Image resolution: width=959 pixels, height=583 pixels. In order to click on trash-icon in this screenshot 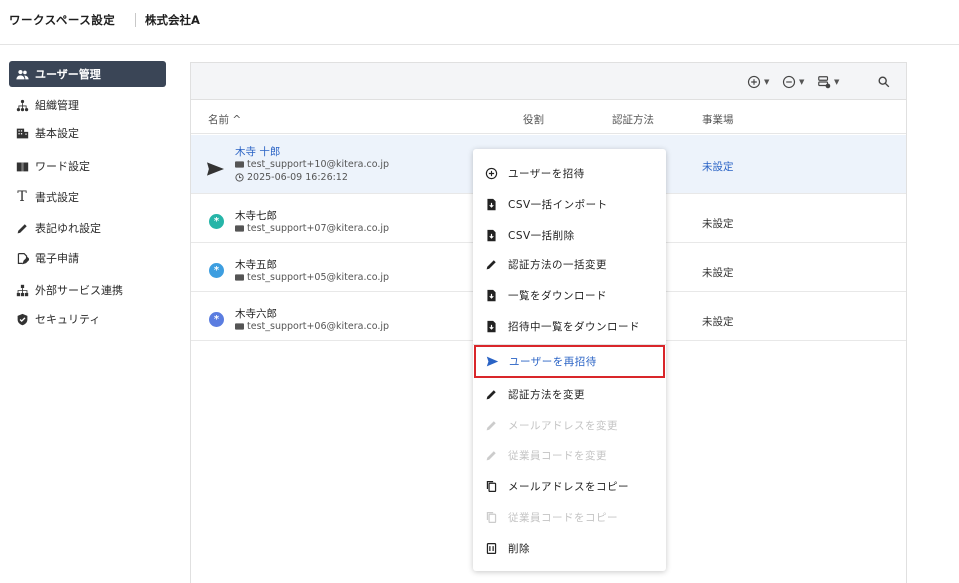, I will do `click(491, 548)`.